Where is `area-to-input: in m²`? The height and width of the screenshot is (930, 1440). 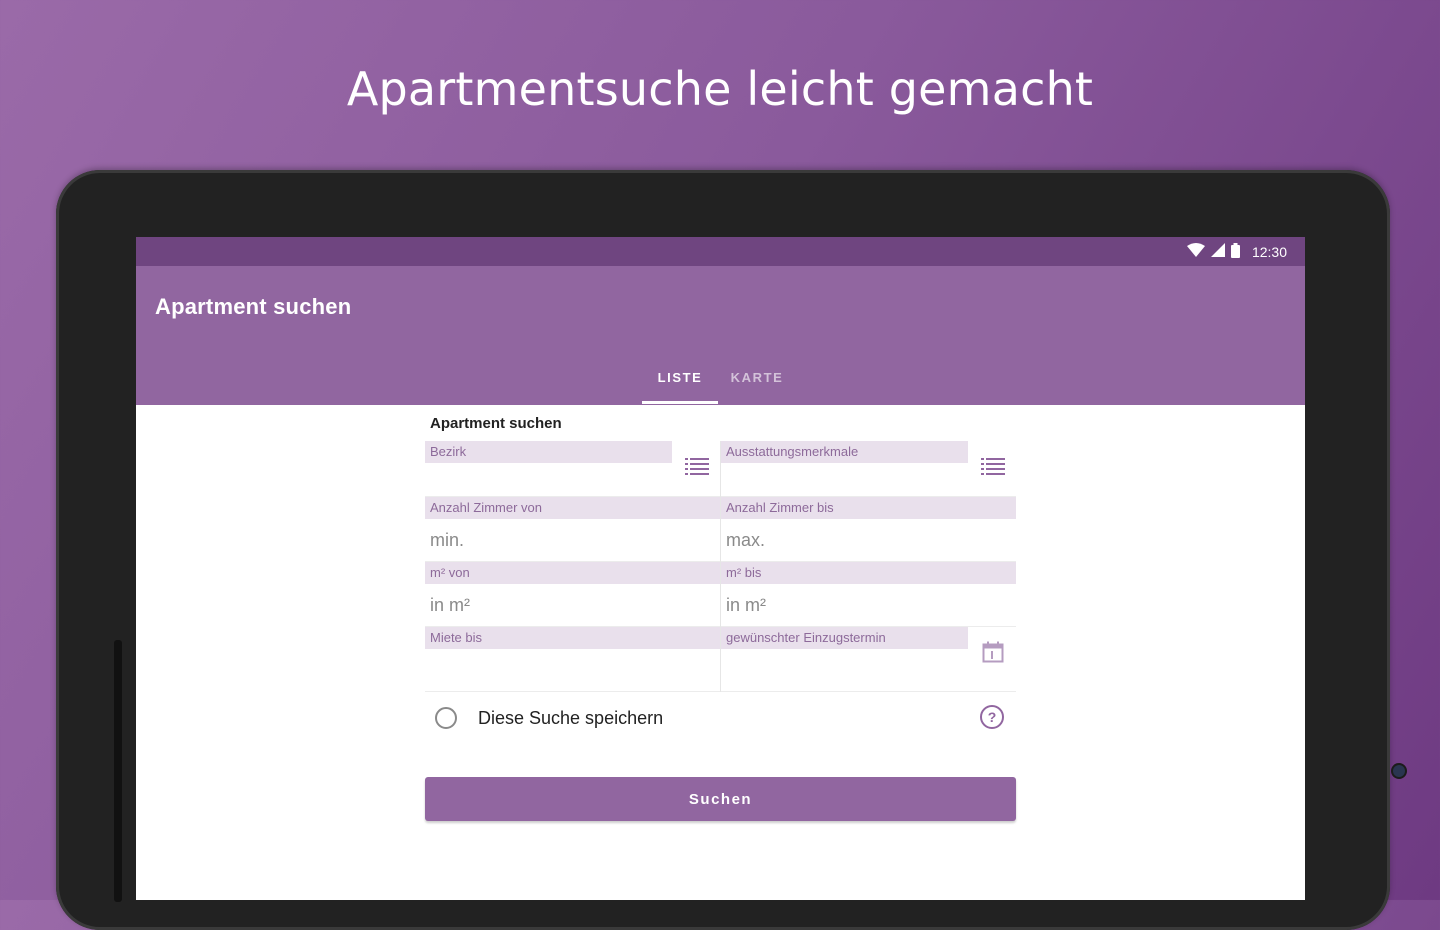
area-to-input: in m² is located at coordinates (868, 605).